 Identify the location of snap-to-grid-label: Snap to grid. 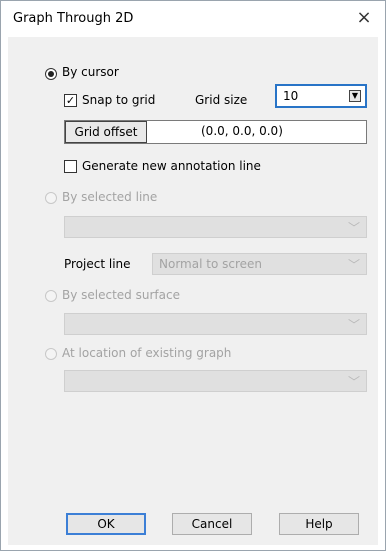
(119, 100).